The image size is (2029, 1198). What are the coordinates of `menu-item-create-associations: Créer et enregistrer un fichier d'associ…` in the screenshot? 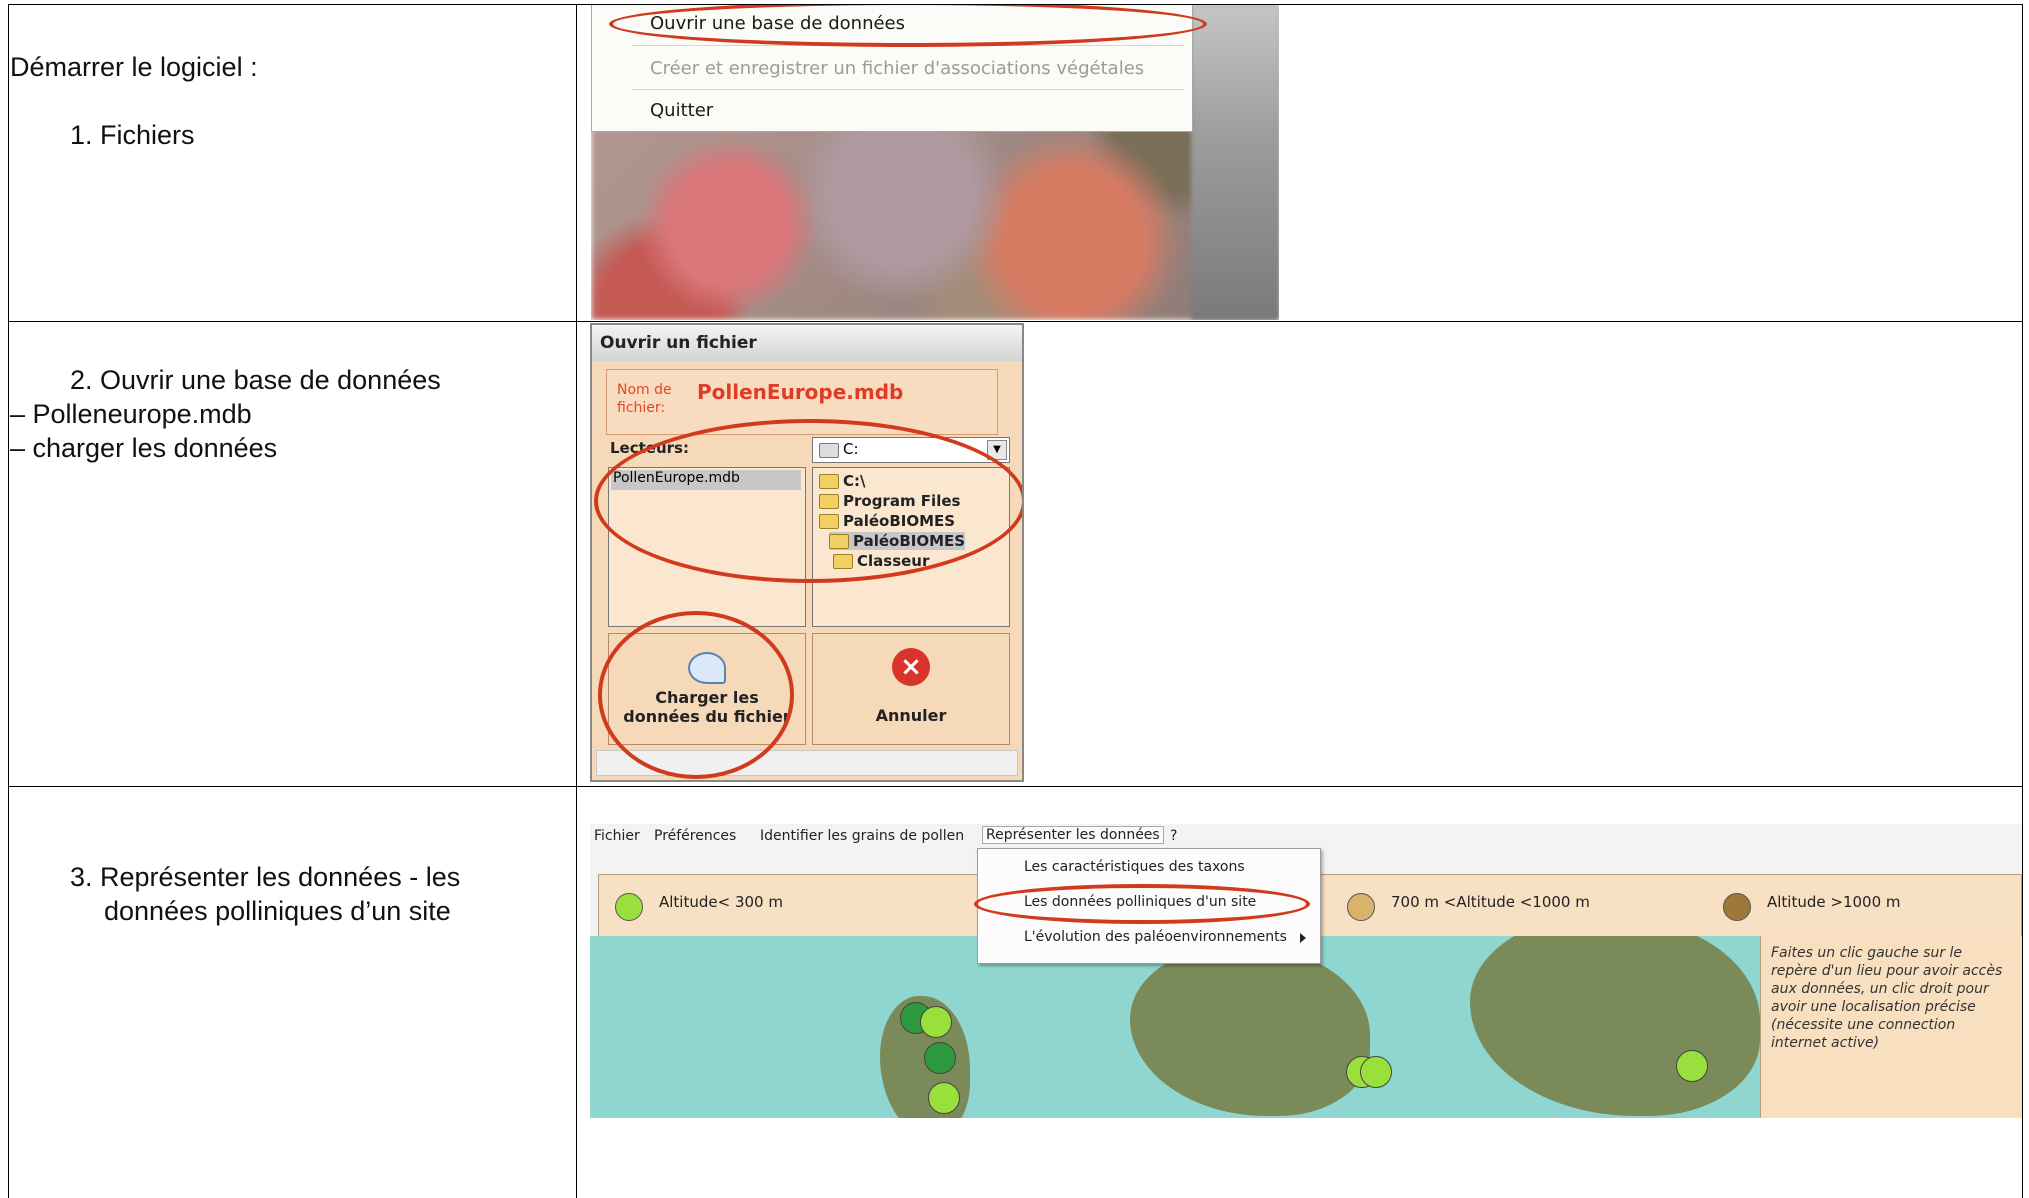 It's located at (897, 68).